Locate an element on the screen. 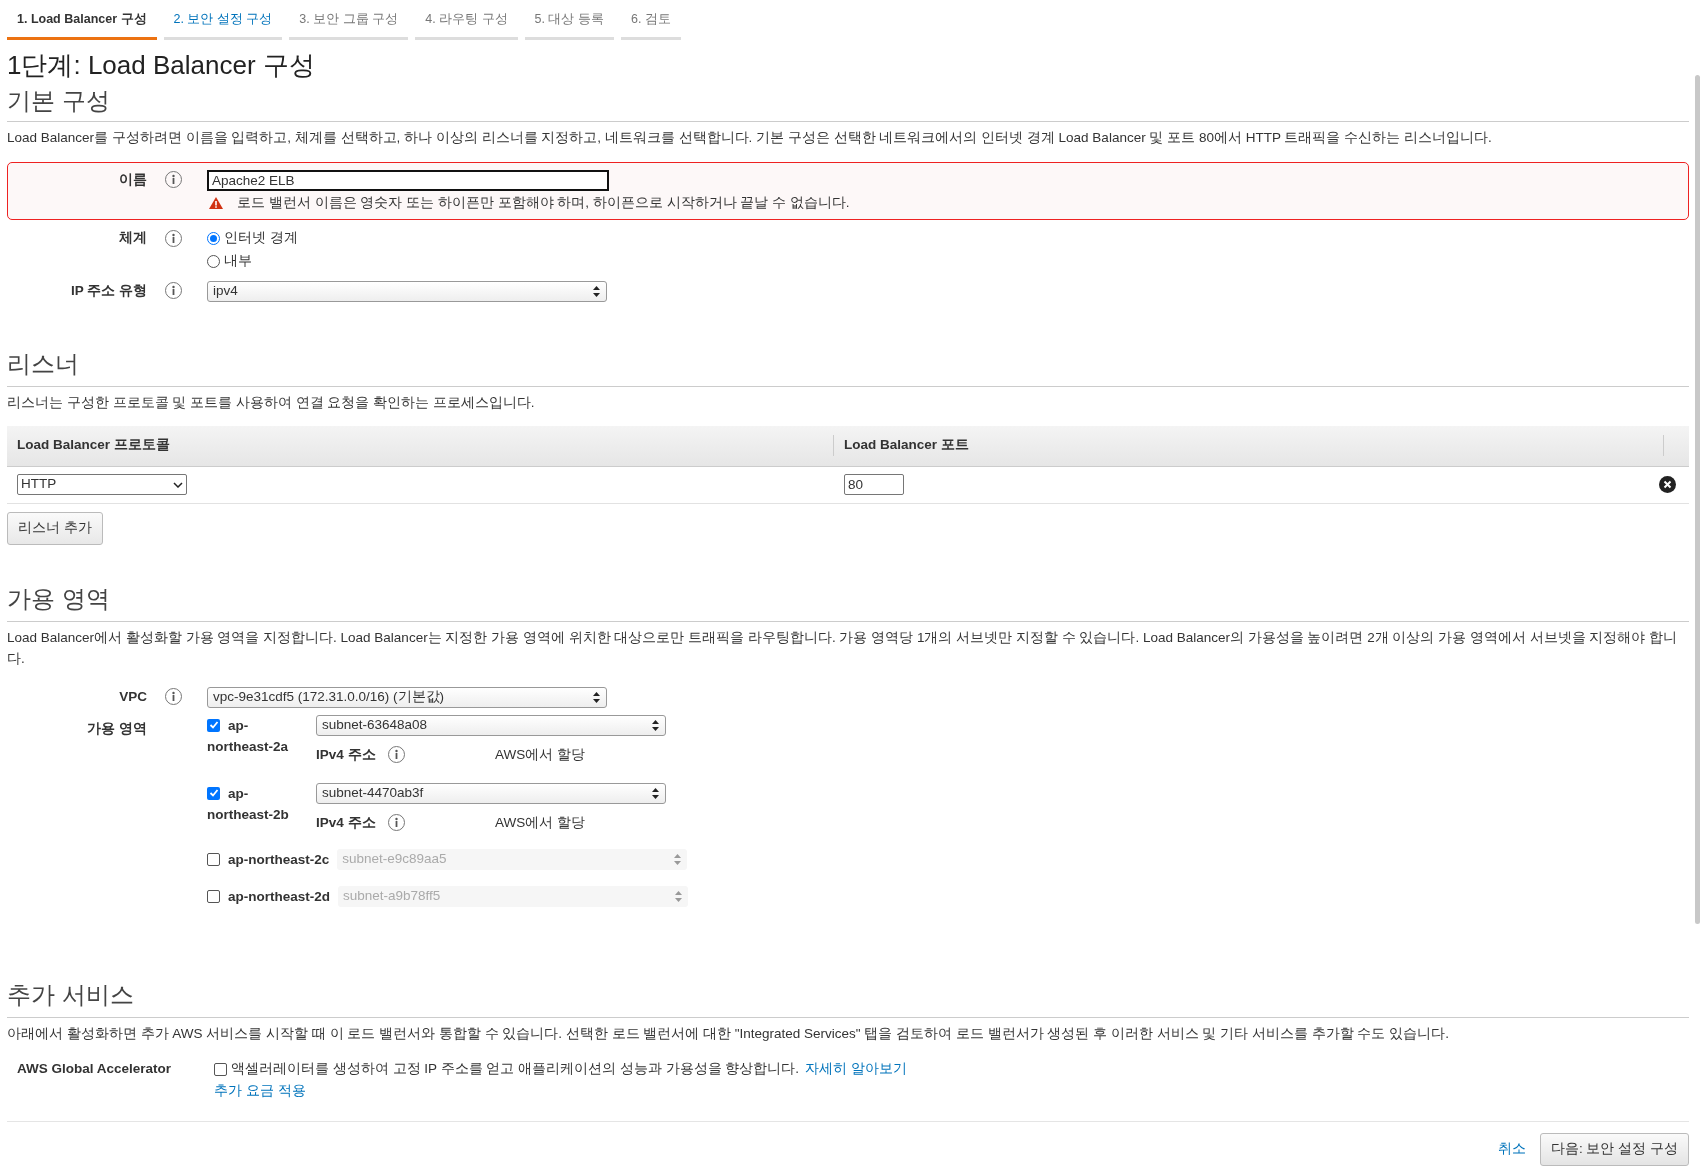  section-heading: 가용 영역 is located at coordinates (848, 601).